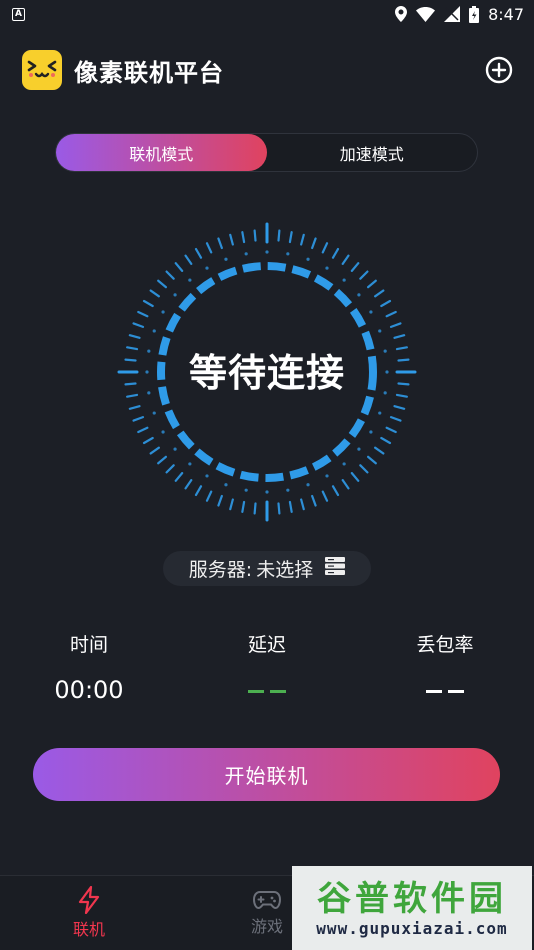  I want to click on lightning-icon, so click(89, 900).